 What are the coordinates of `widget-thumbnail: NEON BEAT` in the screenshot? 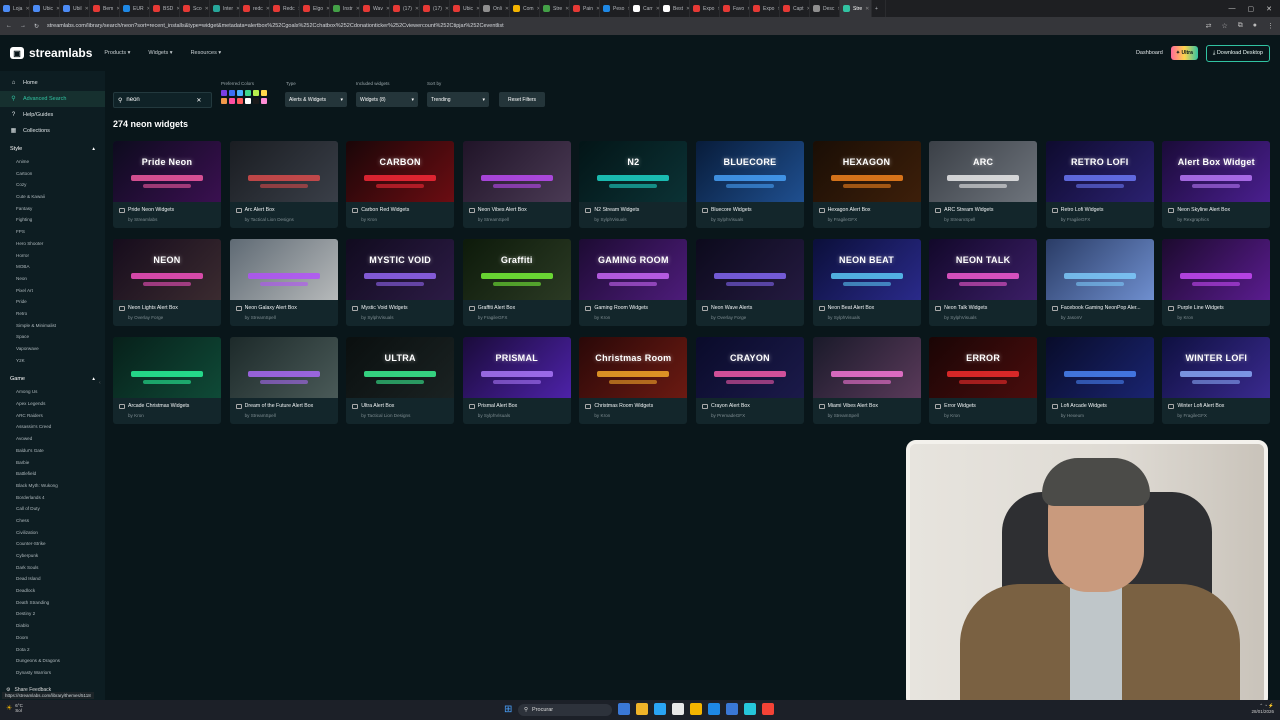 It's located at (866, 269).